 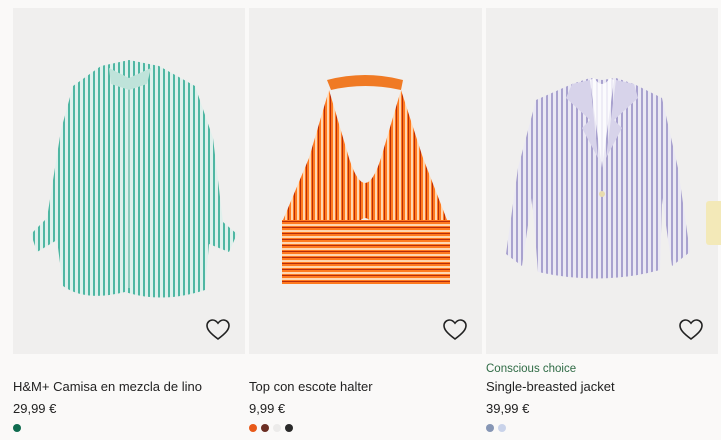 What do you see at coordinates (35, 408) in the screenshot?
I see `product-price: 29,99 €` at bounding box center [35, 408].